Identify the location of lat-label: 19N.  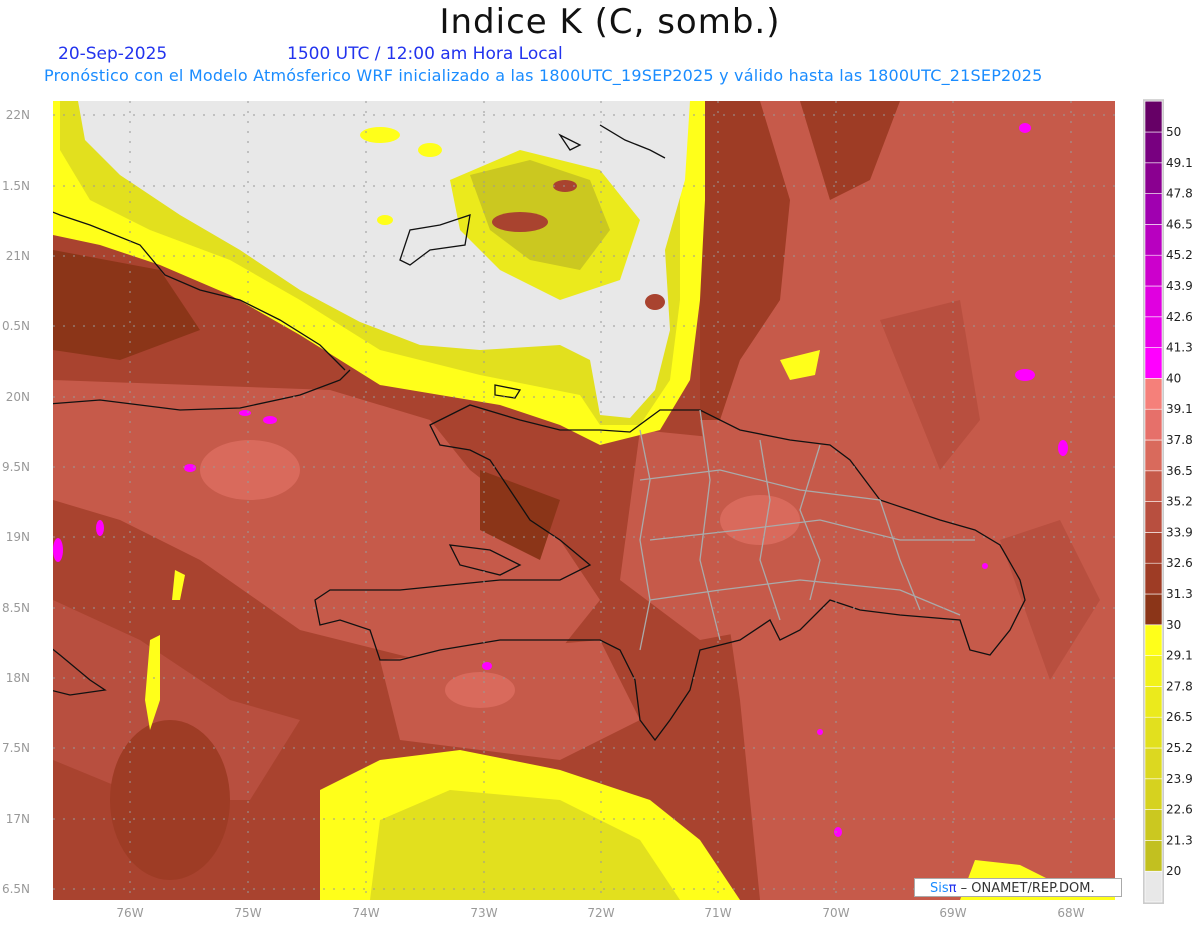
(17, 537).